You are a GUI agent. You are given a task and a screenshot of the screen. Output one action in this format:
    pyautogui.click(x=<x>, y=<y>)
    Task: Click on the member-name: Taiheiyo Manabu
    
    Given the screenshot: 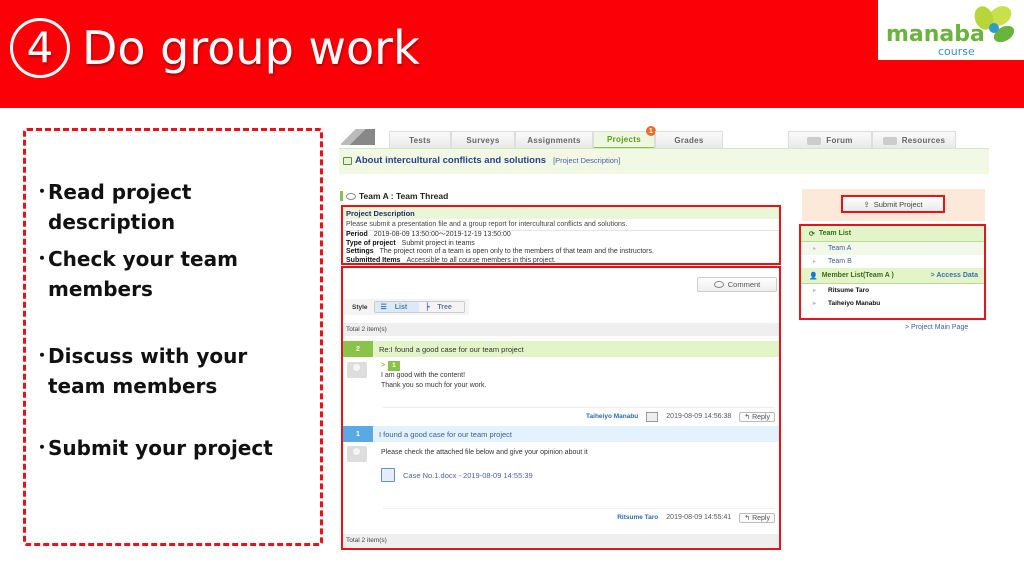 What is the action you would take?
    pyautogui.click(x=854, y=303)
    